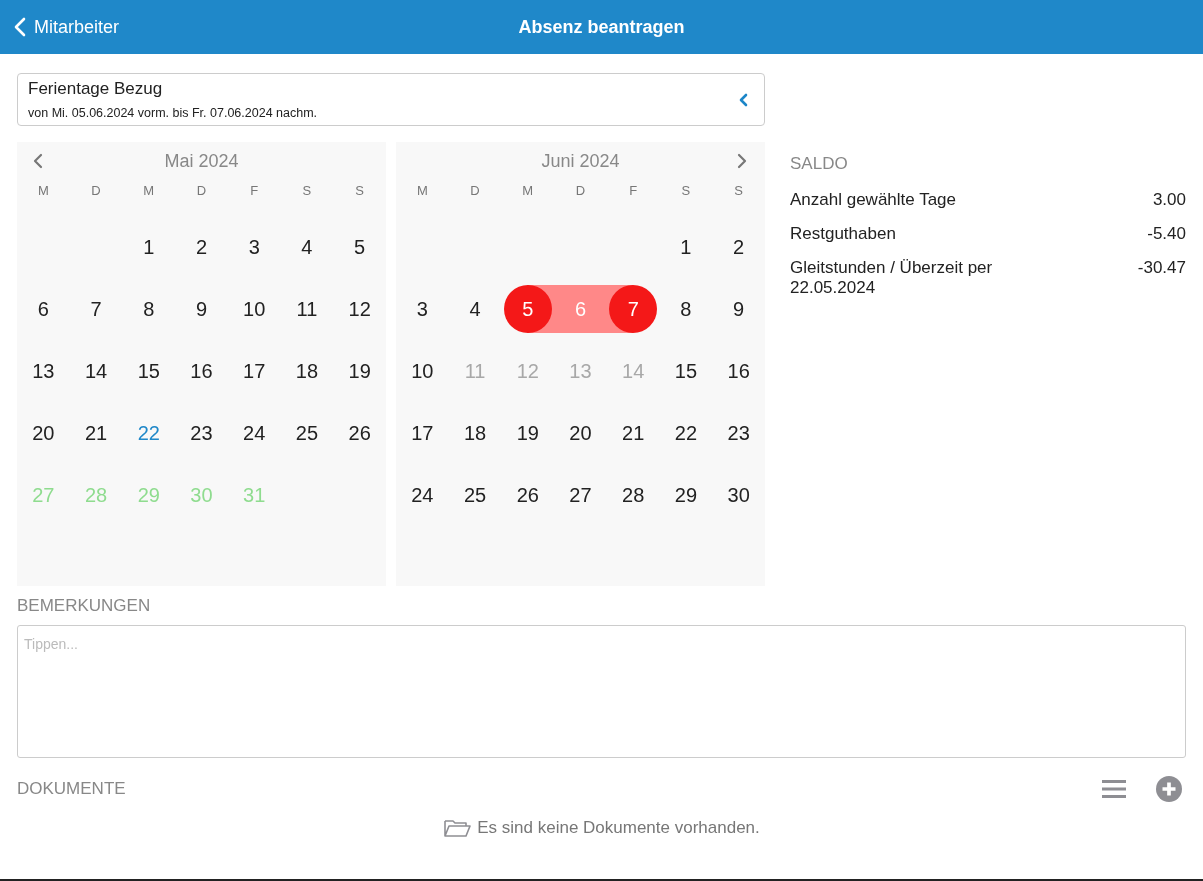 Image resolution: width=1203 pixels, height=881 pixels. I want to click on add-icon, so click(1169, 789).